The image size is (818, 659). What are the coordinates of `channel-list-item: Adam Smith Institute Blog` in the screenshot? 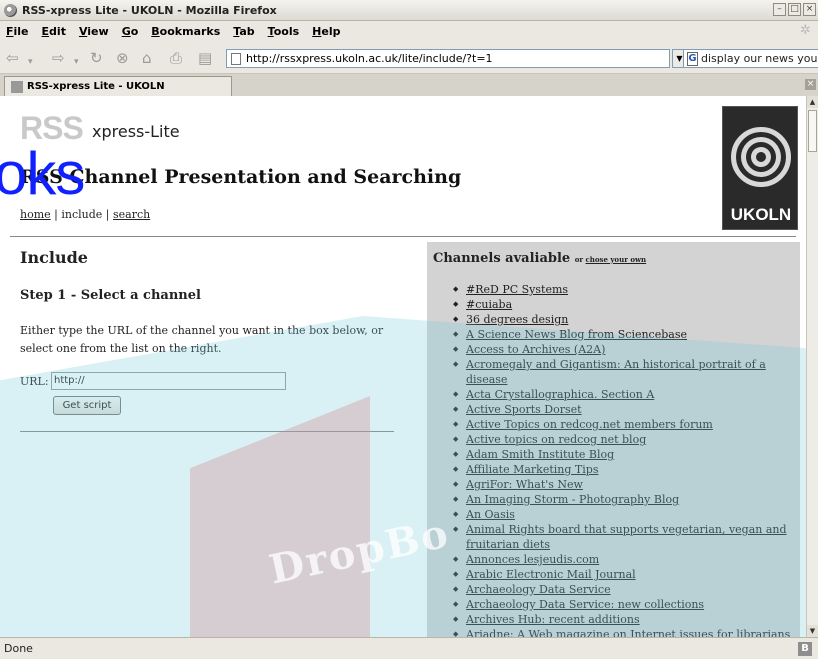 It's located at (623, 454).